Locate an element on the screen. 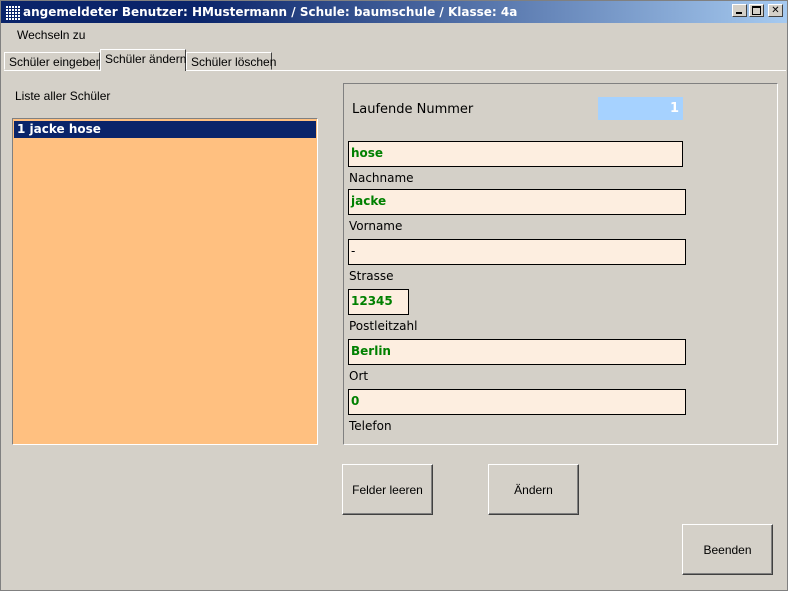  tab-schueler-eingeben: Schüler eingeben is located at coordinates (53, 61).